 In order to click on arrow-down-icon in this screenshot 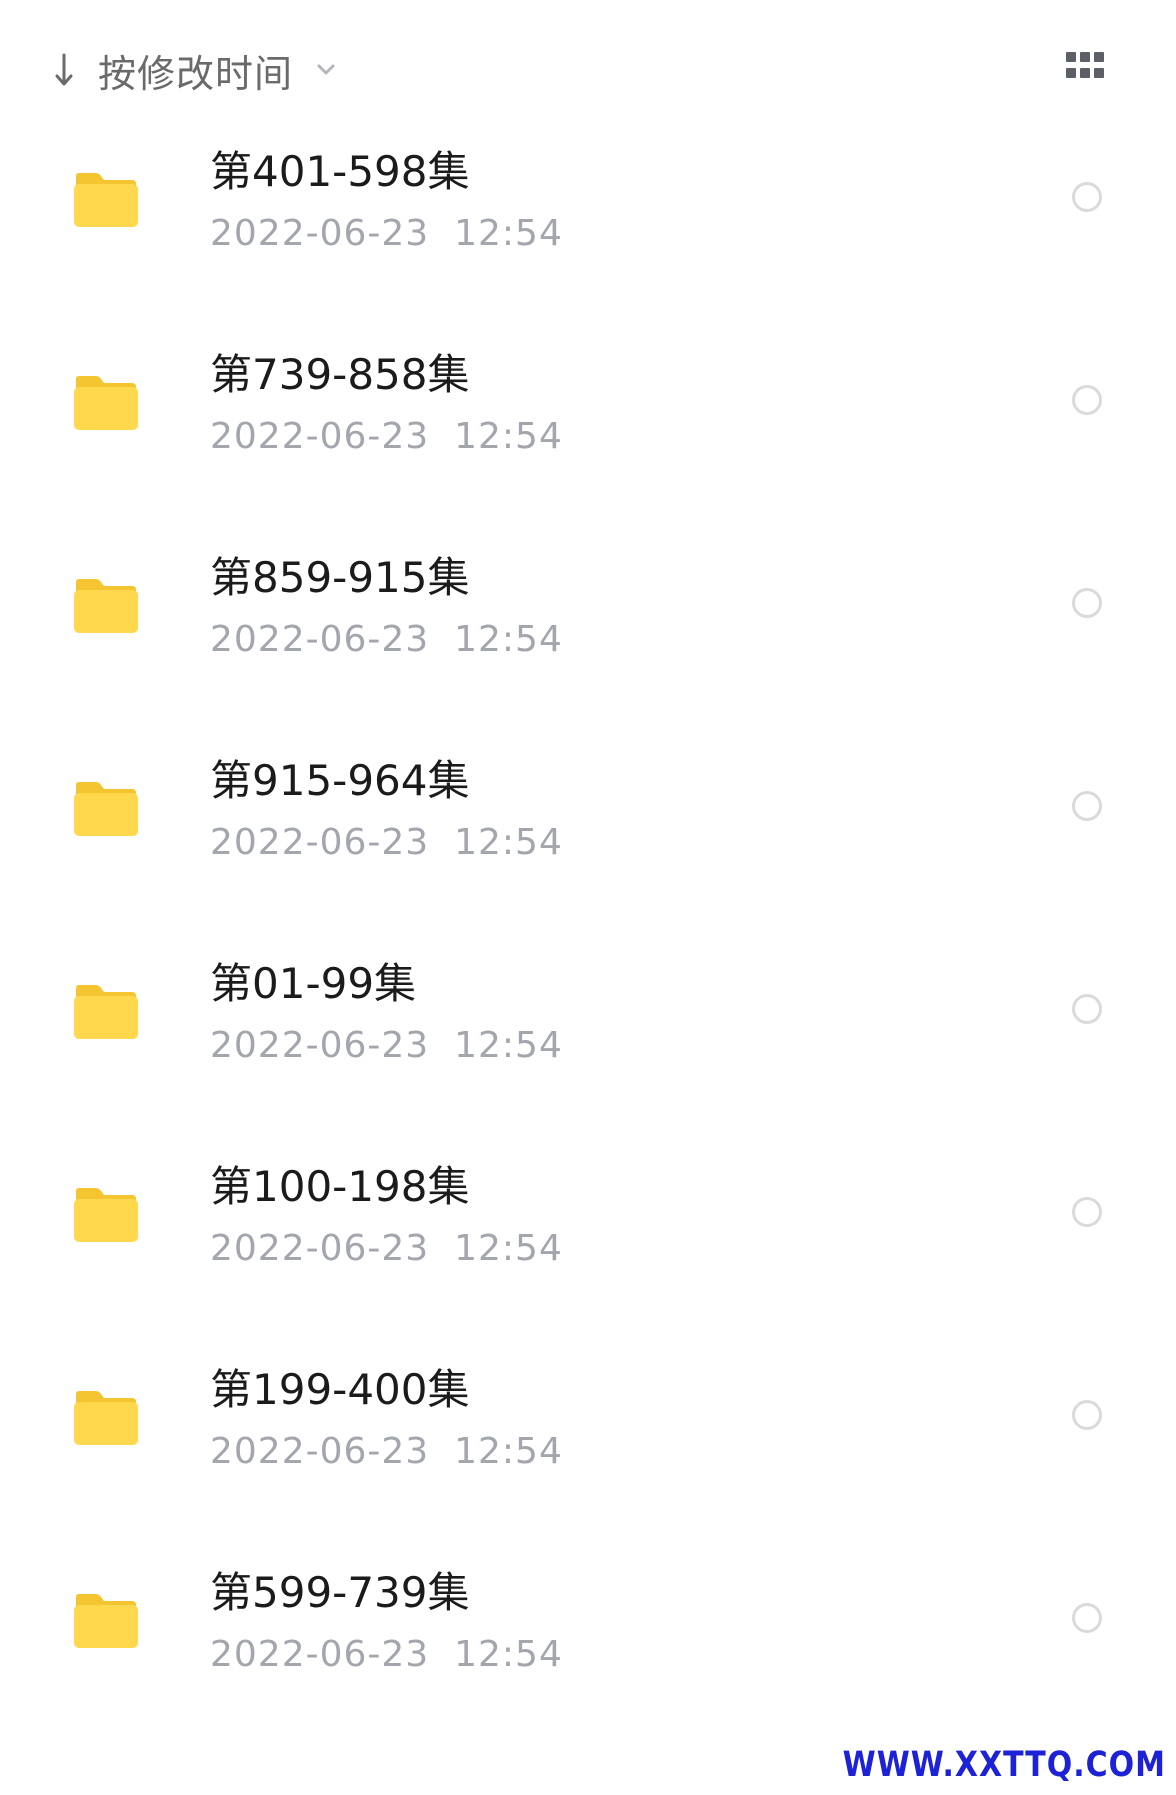, I will do `click(64, 70)`.